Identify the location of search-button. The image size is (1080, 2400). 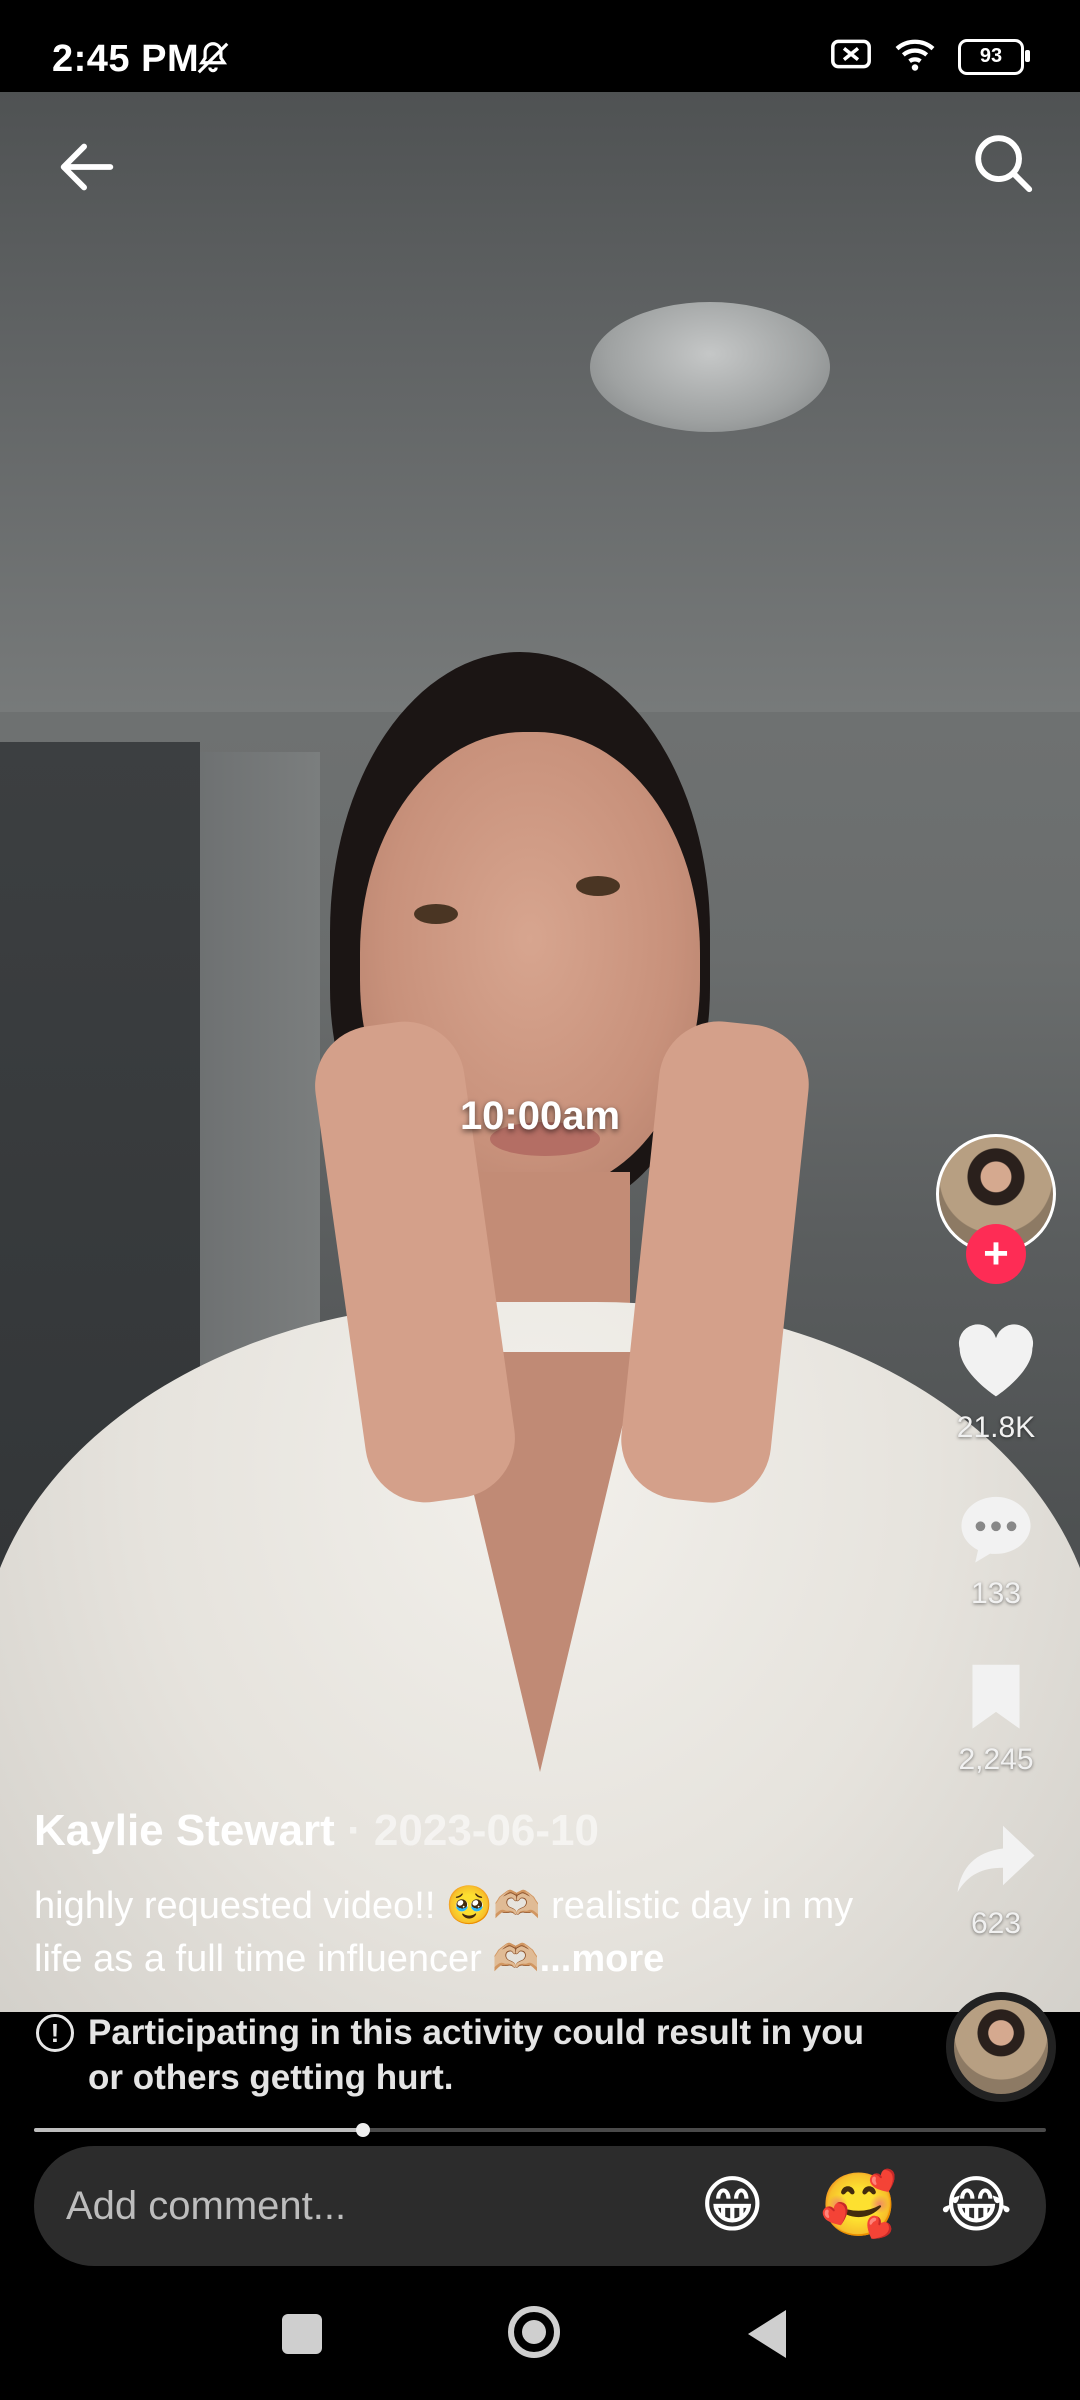
(1003, 163).